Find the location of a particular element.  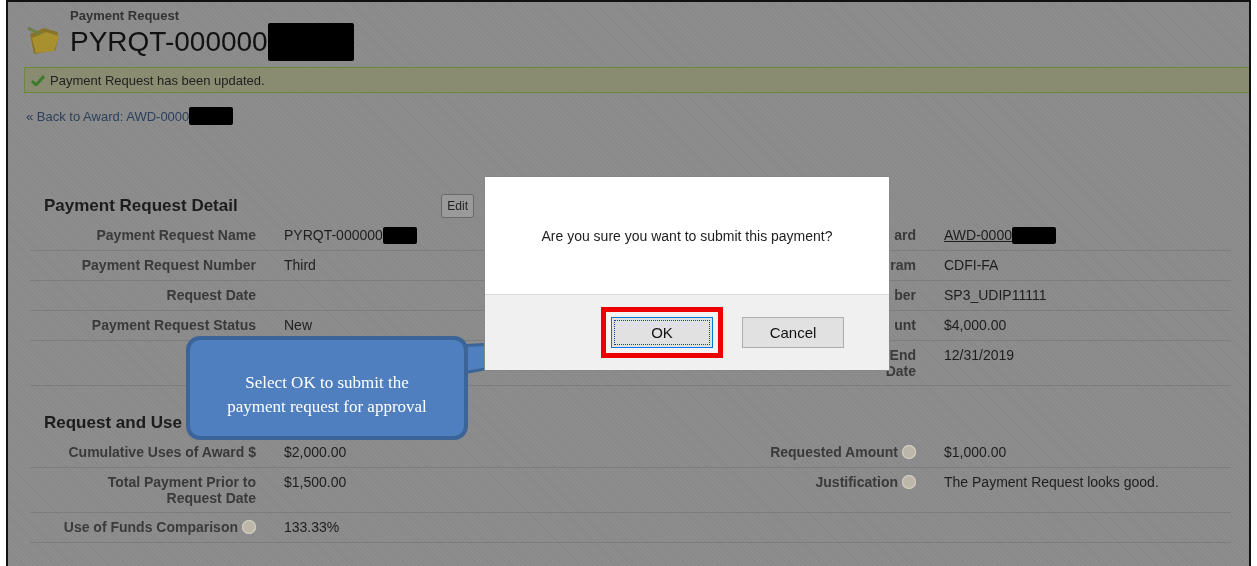

field-label: Cumulative Uses of Award $ is located at coordinates (162, 452).